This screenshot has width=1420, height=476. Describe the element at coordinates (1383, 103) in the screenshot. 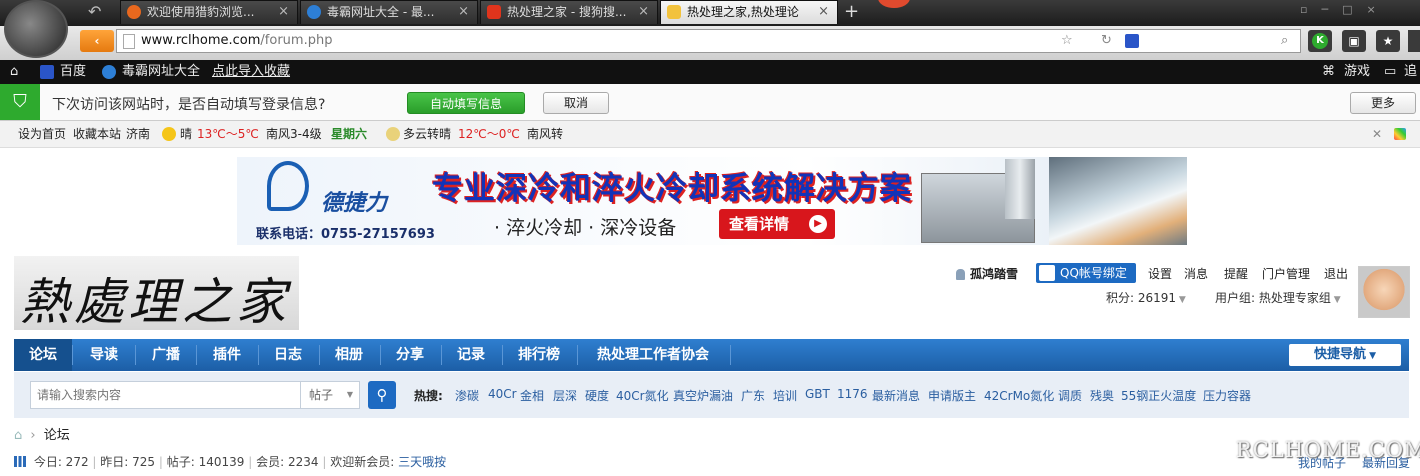

I see `more-button: 更多` at that location.